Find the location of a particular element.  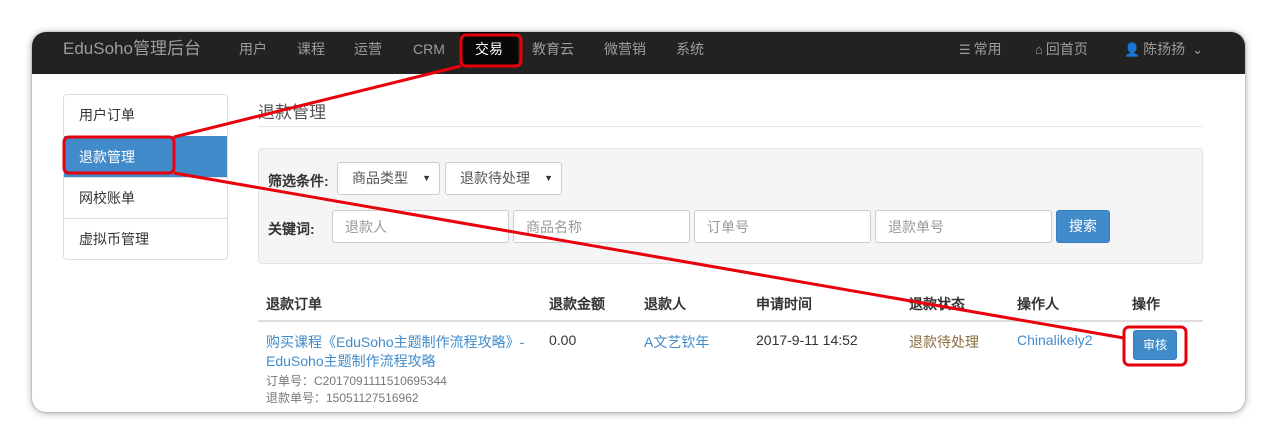

column-header-action: 操作 is located at coordinates (1146, 304).